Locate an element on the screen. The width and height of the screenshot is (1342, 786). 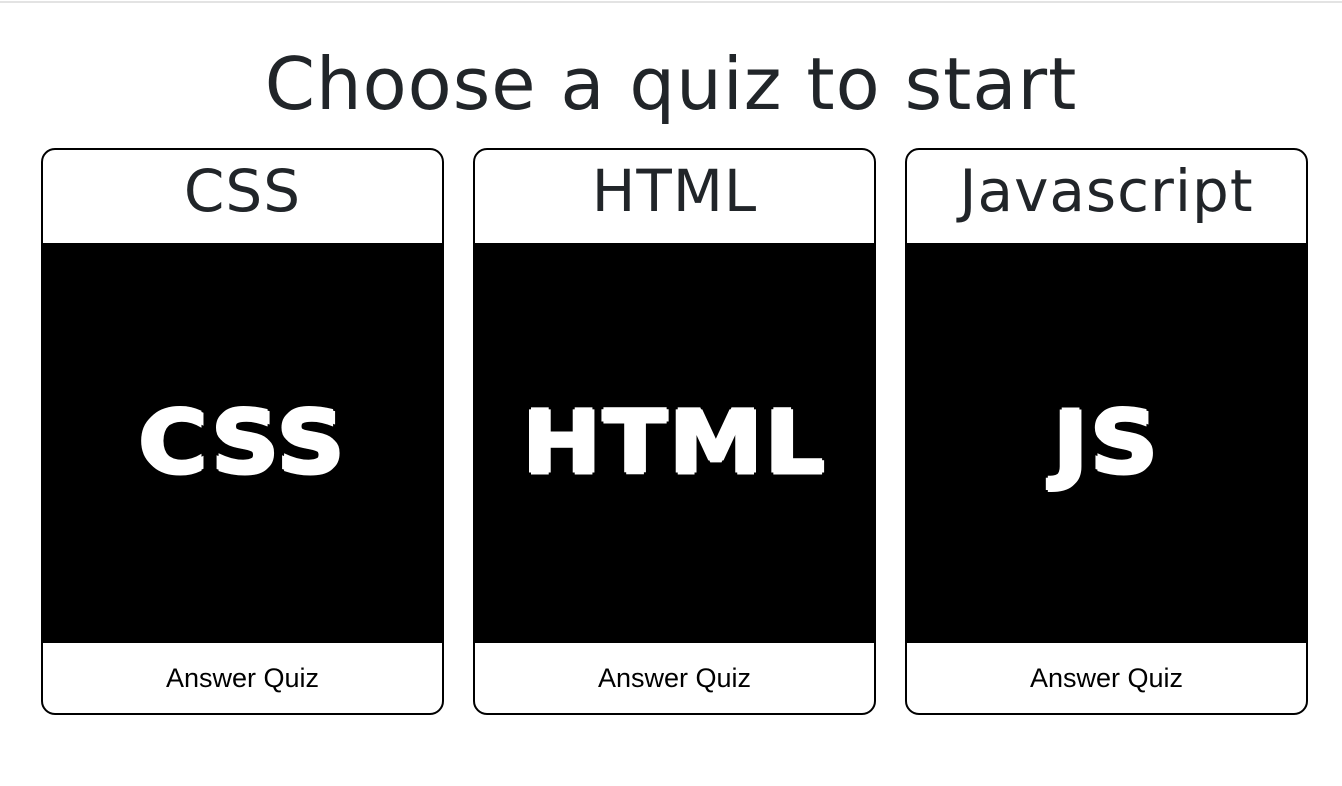
page-title: Choose a quiz to start is located at coordinates (671, 84).